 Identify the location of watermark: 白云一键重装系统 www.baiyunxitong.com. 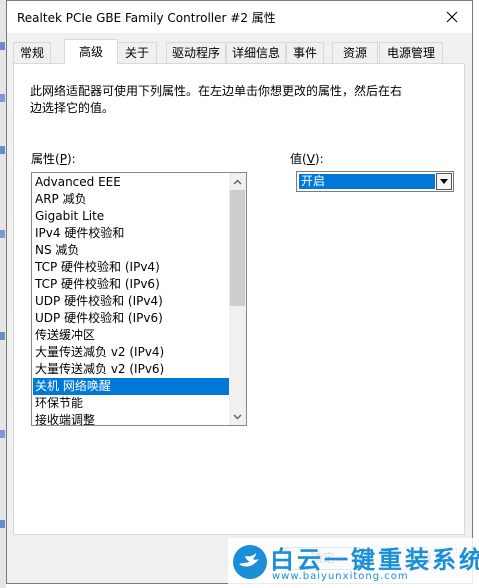
(353, 562).